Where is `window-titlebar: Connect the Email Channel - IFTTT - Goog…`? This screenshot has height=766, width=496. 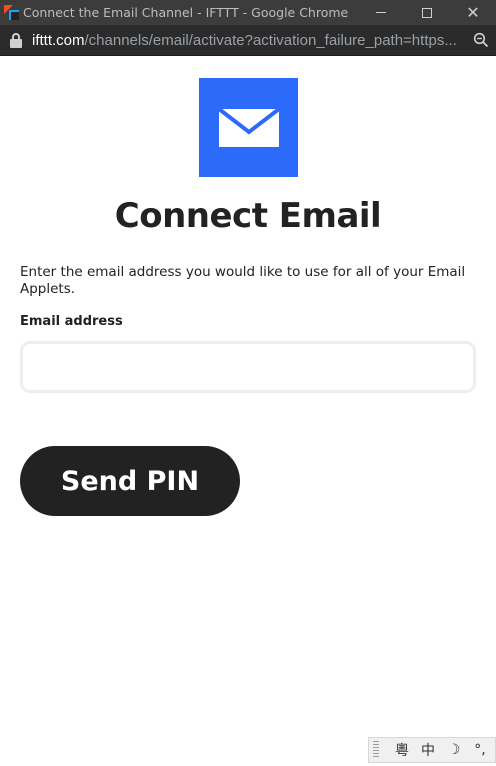 window-titlebar: Connect the Email Channel - IFTTT - Goog… is located at coordinates (248, 12).